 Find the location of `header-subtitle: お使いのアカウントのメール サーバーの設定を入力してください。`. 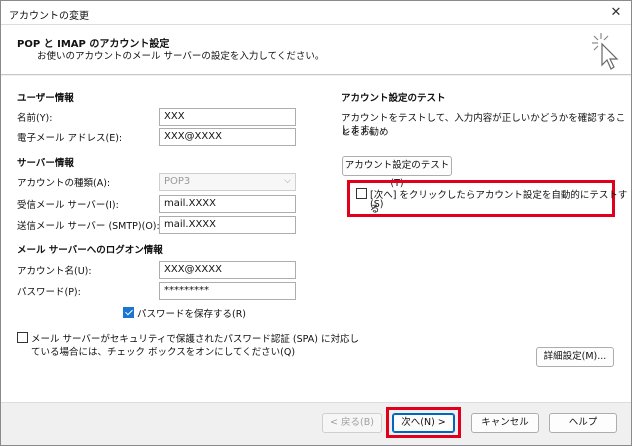

header-subtitle: お使いのアカウントのメール サーバーの設定を入力してください。 is located at coordinates (181, 56).